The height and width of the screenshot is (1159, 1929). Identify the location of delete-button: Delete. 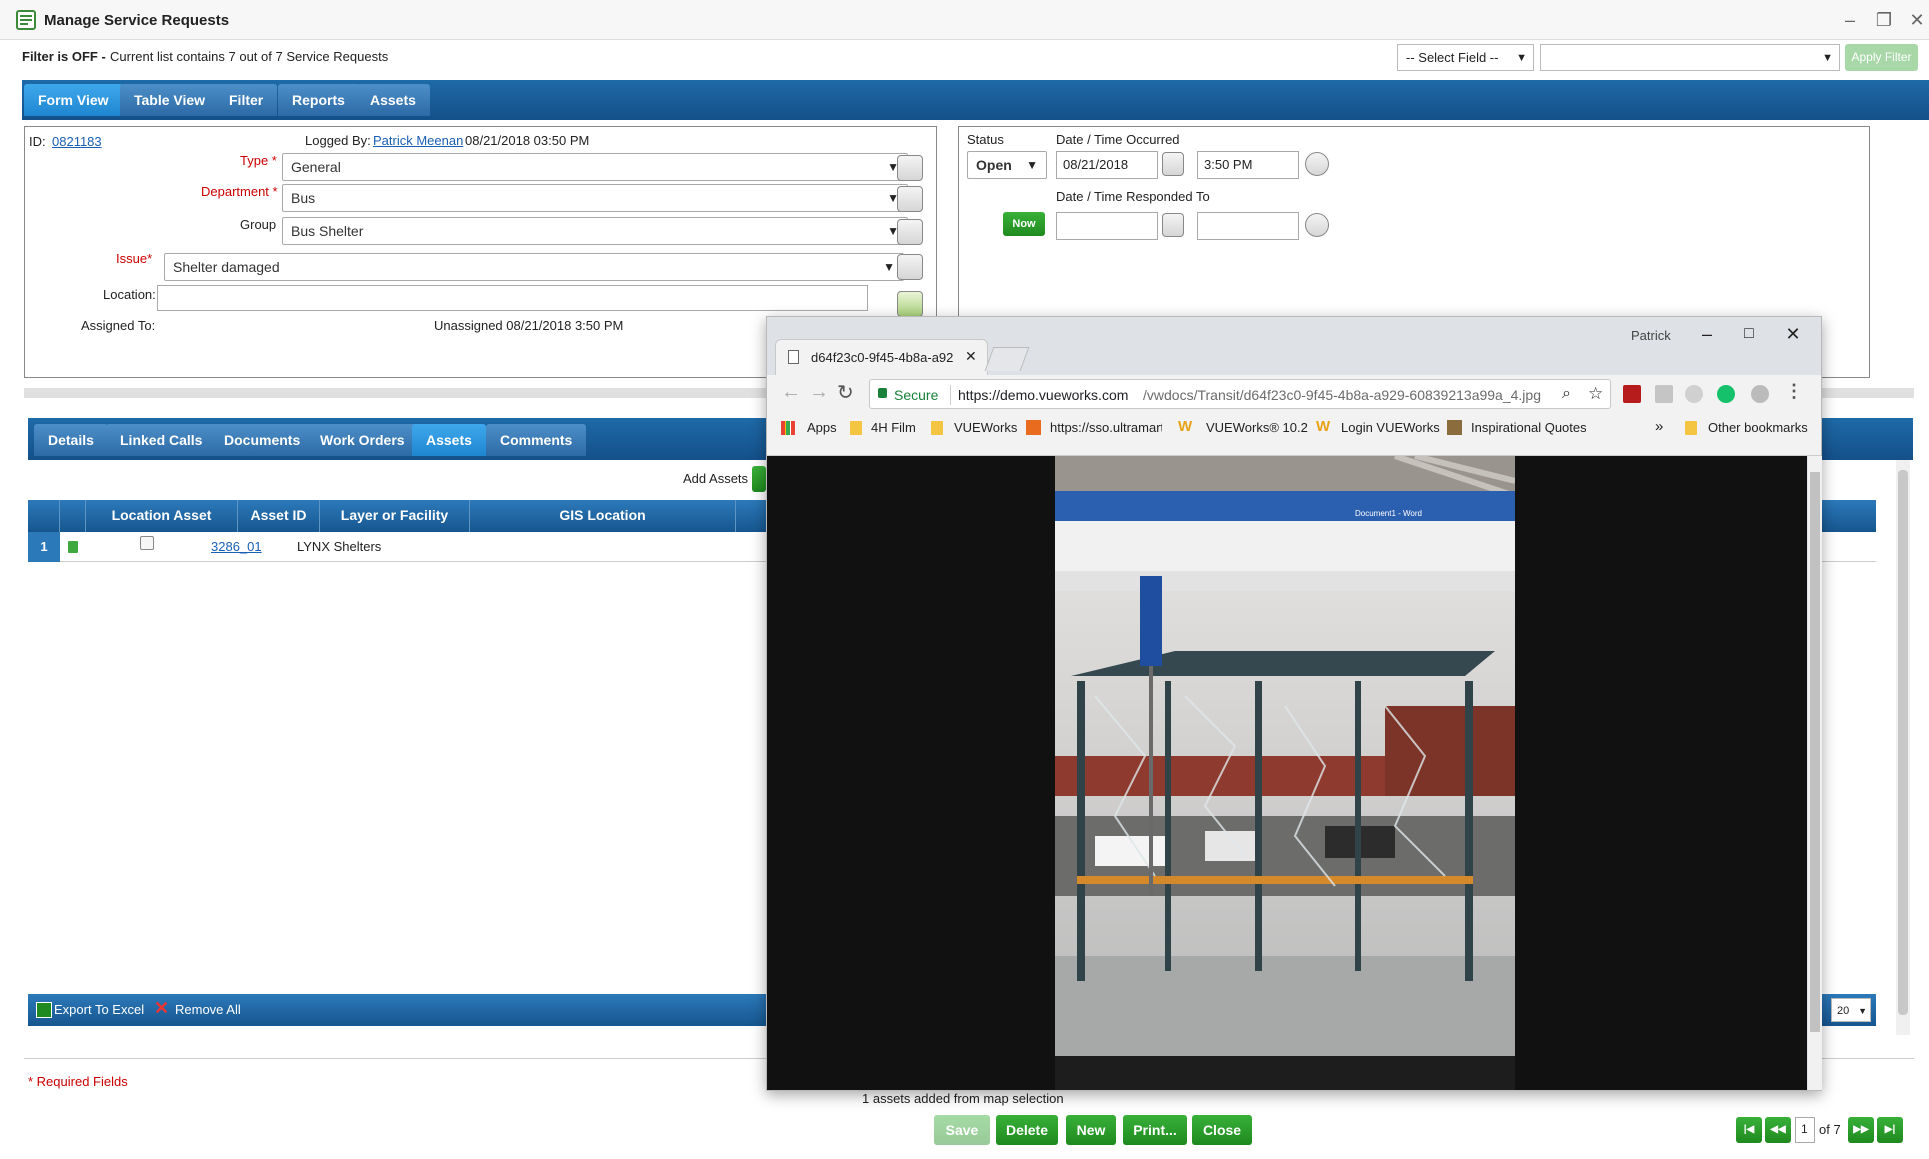
(1027, 1130).